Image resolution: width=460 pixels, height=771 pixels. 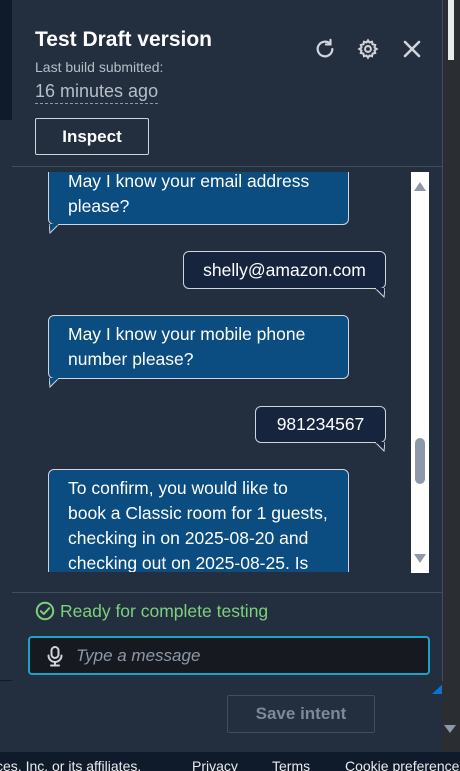 I want to click on message-input, so click(x=236, y=655).